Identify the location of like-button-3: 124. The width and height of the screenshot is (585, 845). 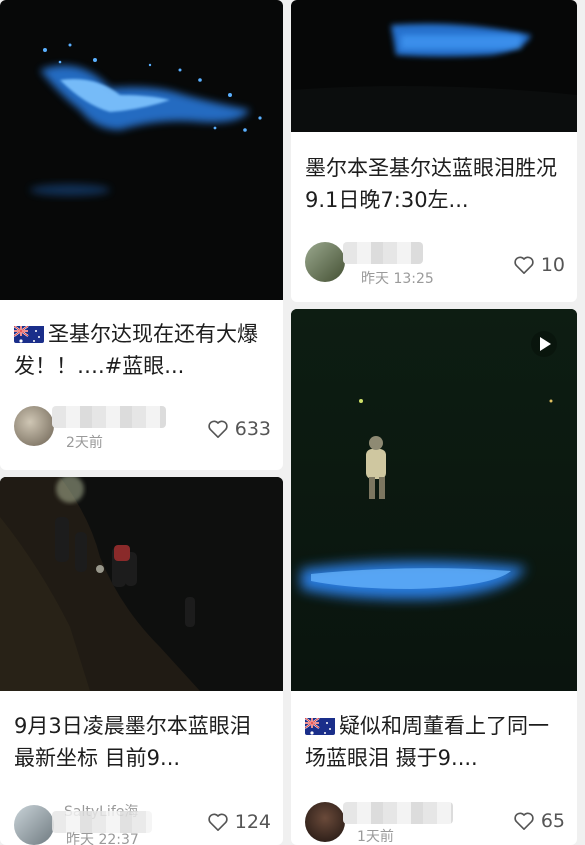
(239, 822).